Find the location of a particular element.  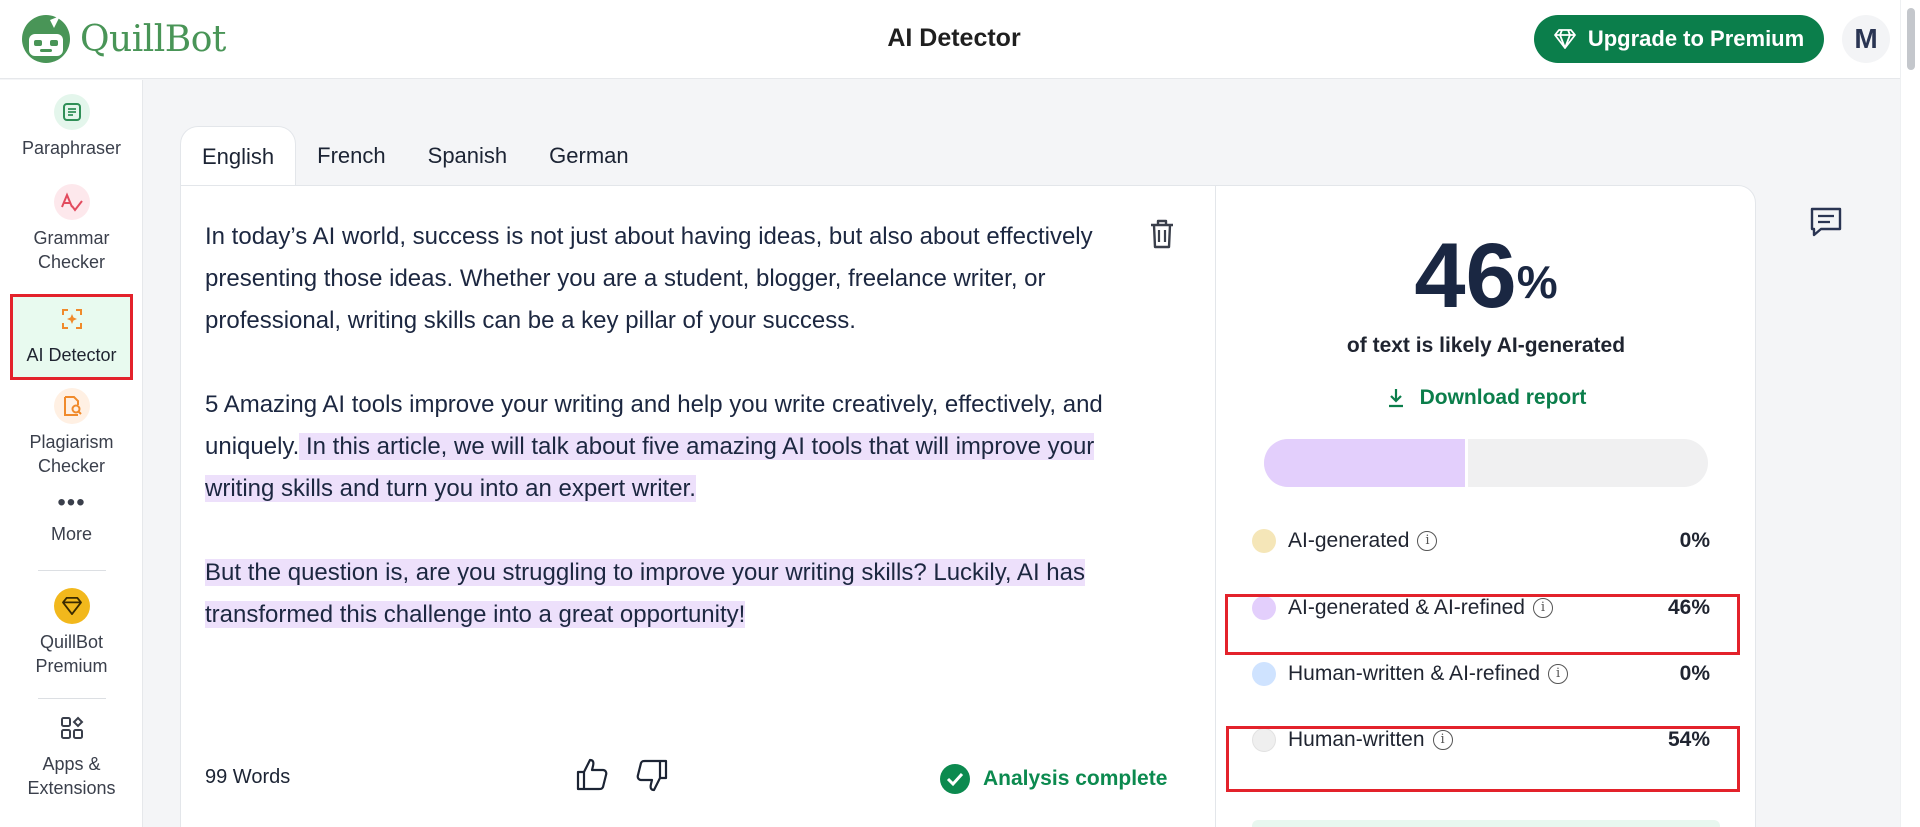

sidebar-item-grammar-checker: Grammar Checker is located at coordinates (71, 229).